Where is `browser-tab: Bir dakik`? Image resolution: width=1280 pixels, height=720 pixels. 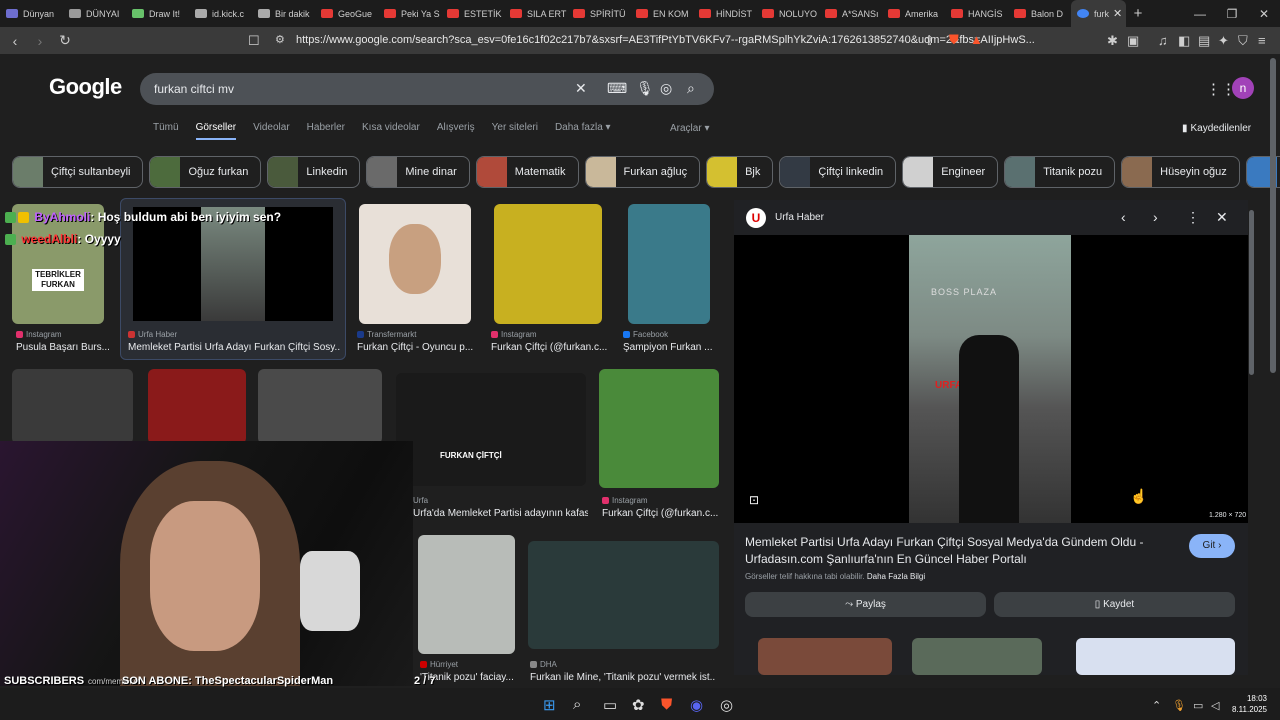 browser-tab: Bir dakik is located at coordinates (283, 13).